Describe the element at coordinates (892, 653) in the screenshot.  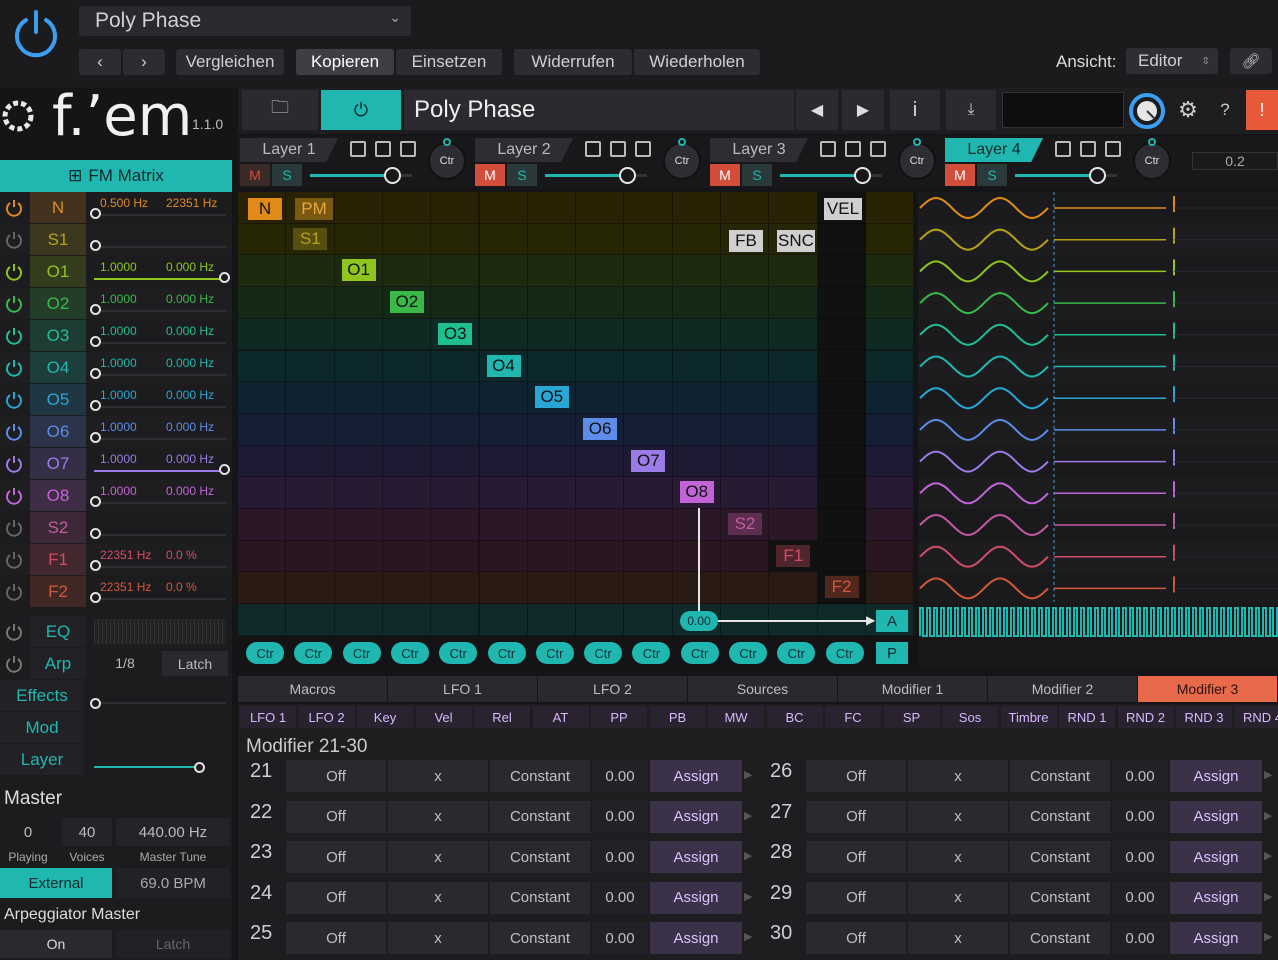
I see `output-p-button: P` at that location.